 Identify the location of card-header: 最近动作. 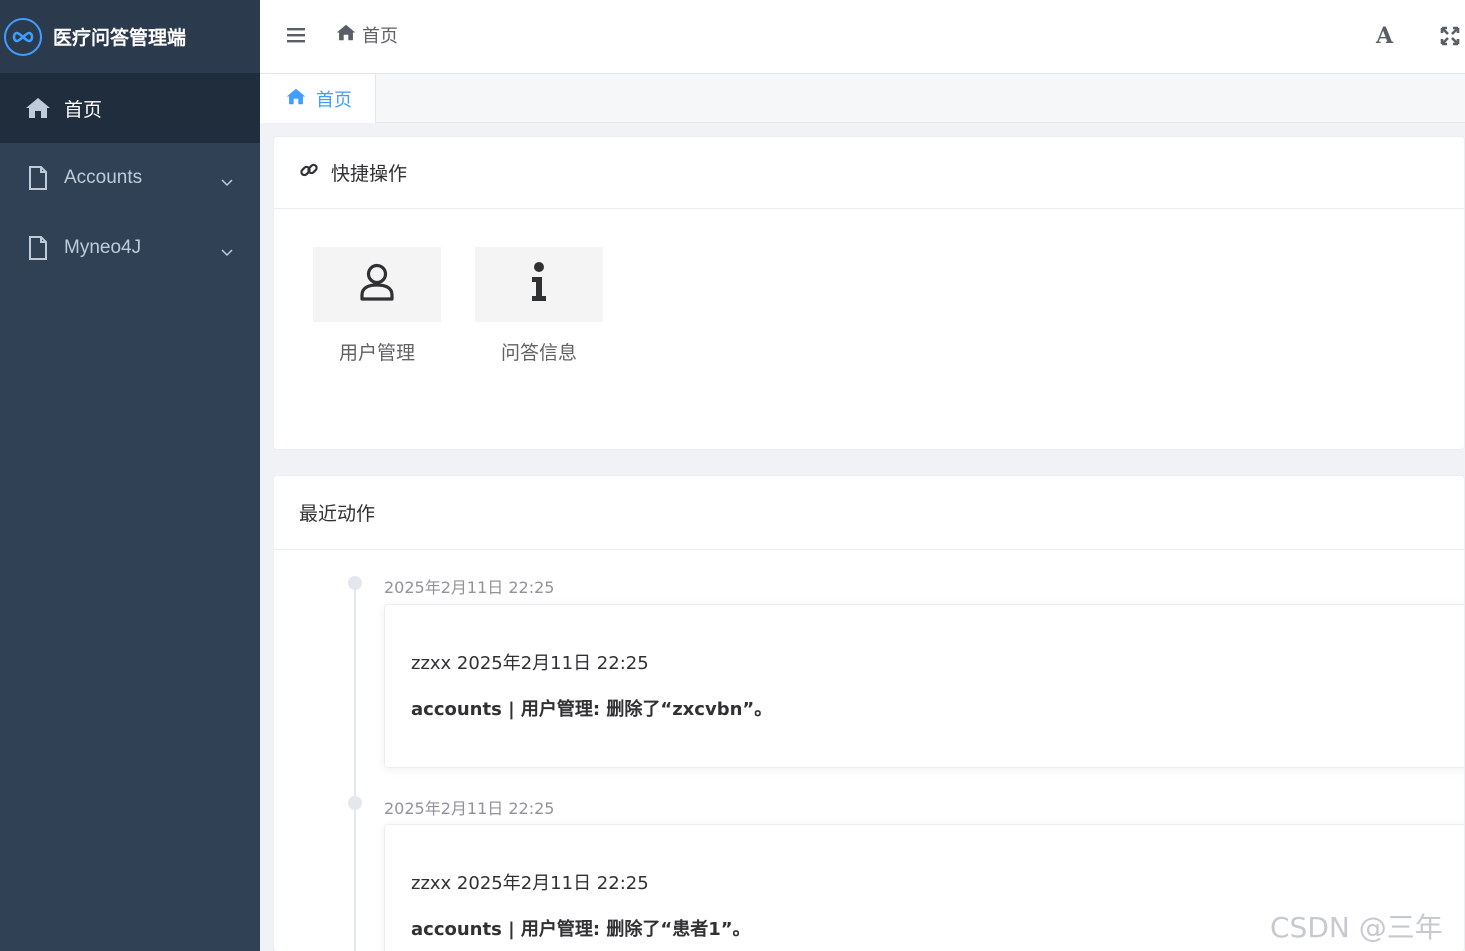
(869, 513).